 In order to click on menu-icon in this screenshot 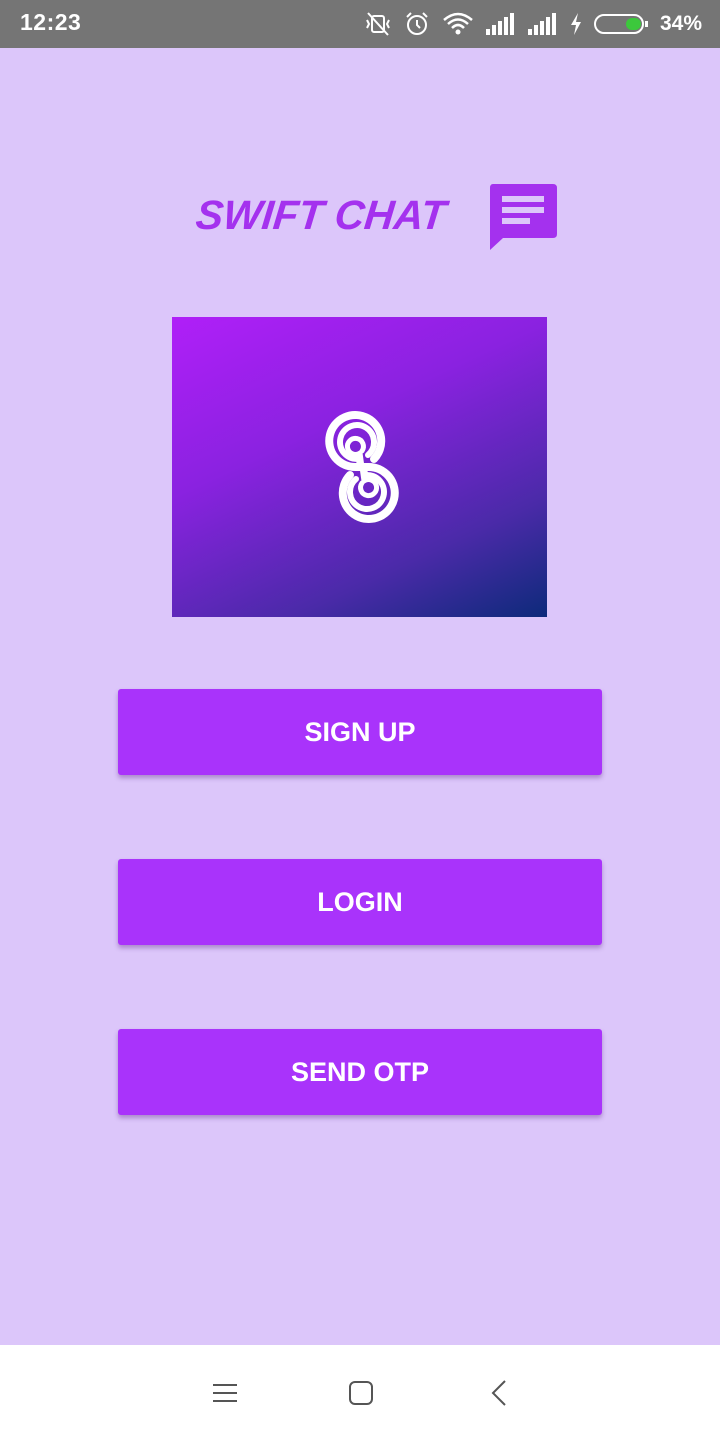, I will do `click(225, 1393)`.